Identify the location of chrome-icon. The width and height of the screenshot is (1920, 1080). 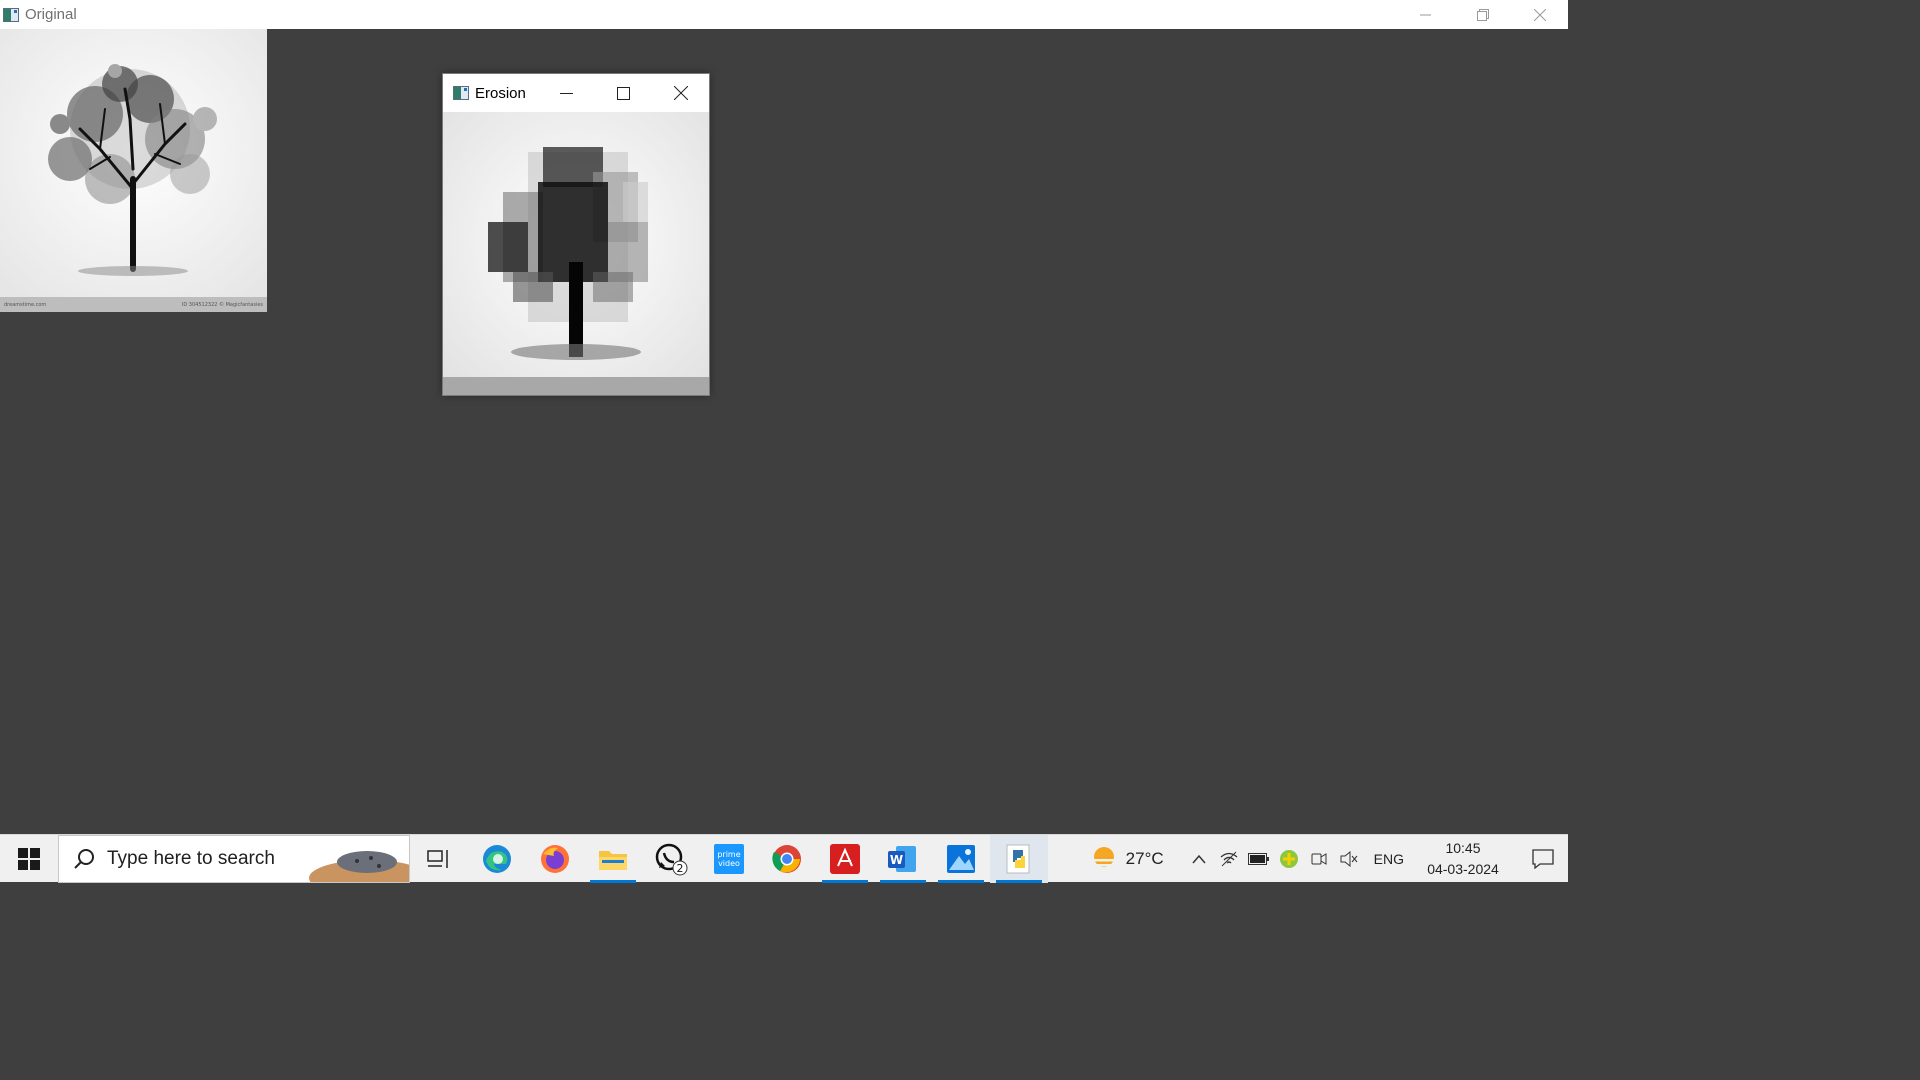
(786, 858).